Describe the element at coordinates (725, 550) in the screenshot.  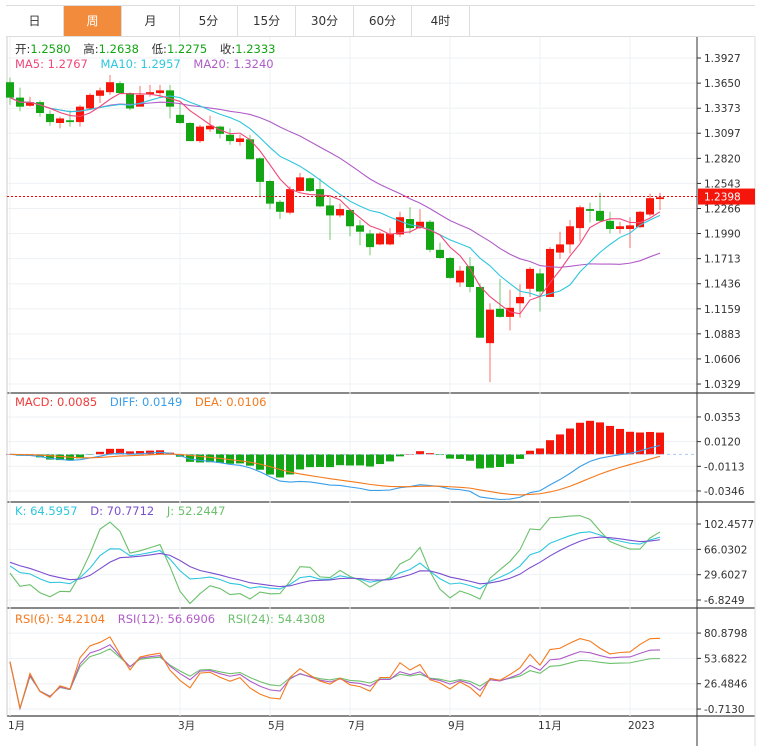
I see `kdj-axis-label: 66.0302` at that location.